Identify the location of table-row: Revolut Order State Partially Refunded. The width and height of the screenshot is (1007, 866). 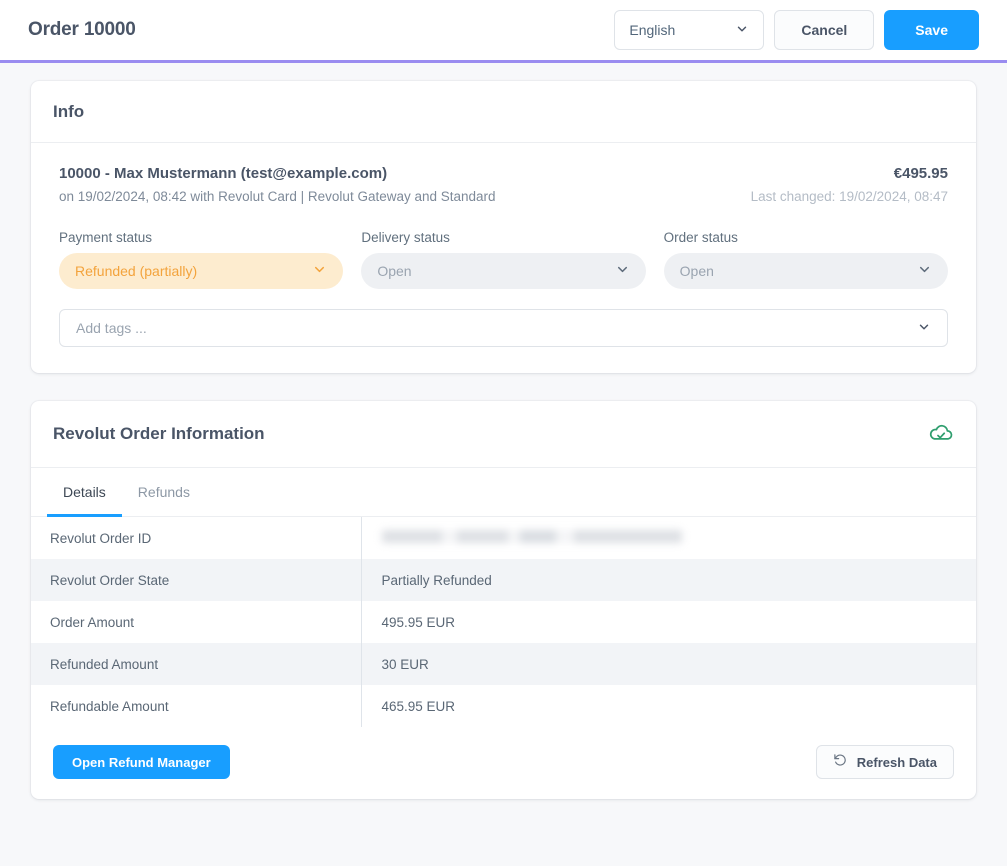
(503, 580).